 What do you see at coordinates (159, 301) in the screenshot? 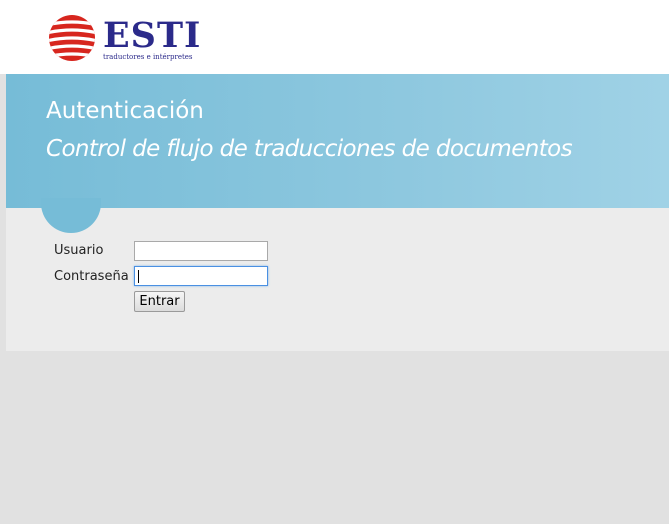
I see `login-button: Entrar` at bounding box center [159, 301].